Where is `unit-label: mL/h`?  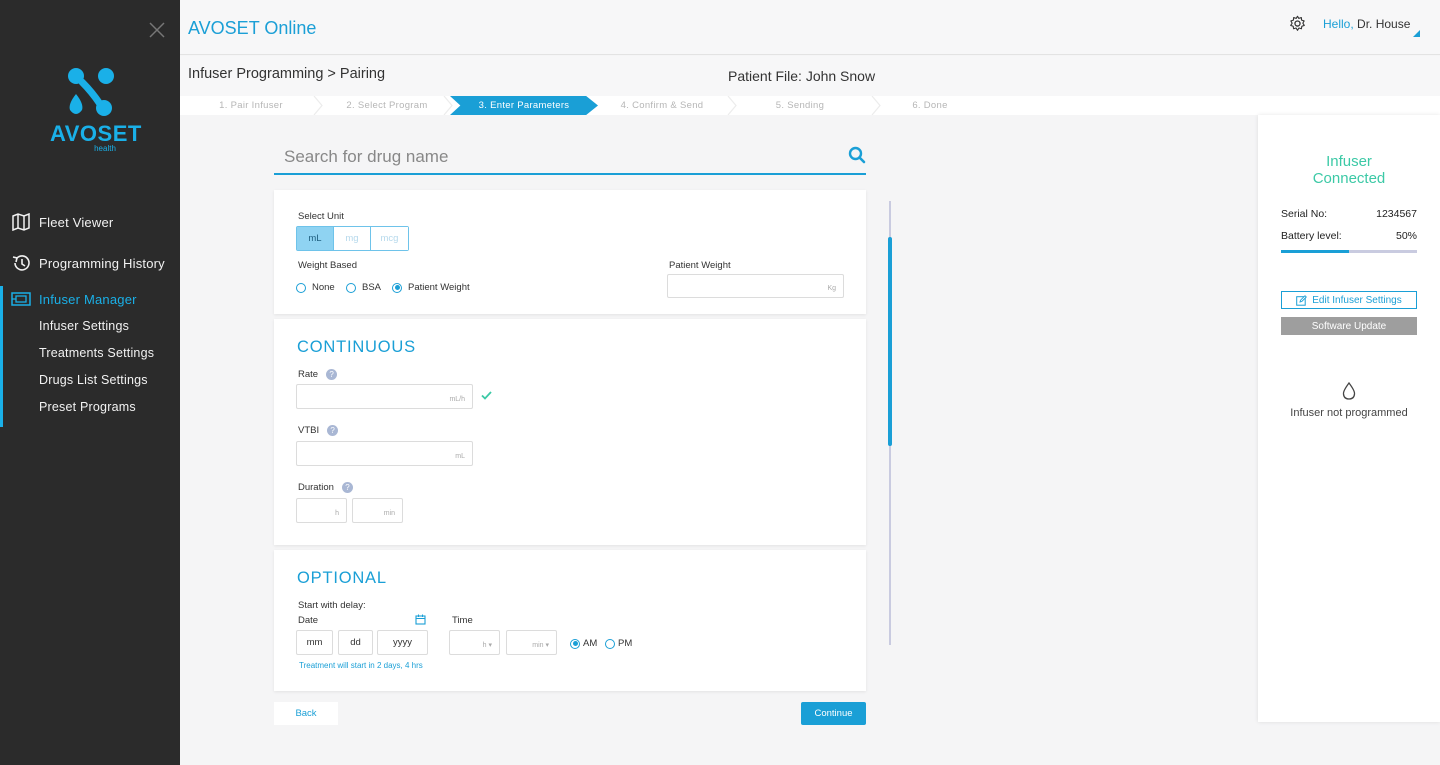 unit-label: mL/h is located at coordinates (457, 399).